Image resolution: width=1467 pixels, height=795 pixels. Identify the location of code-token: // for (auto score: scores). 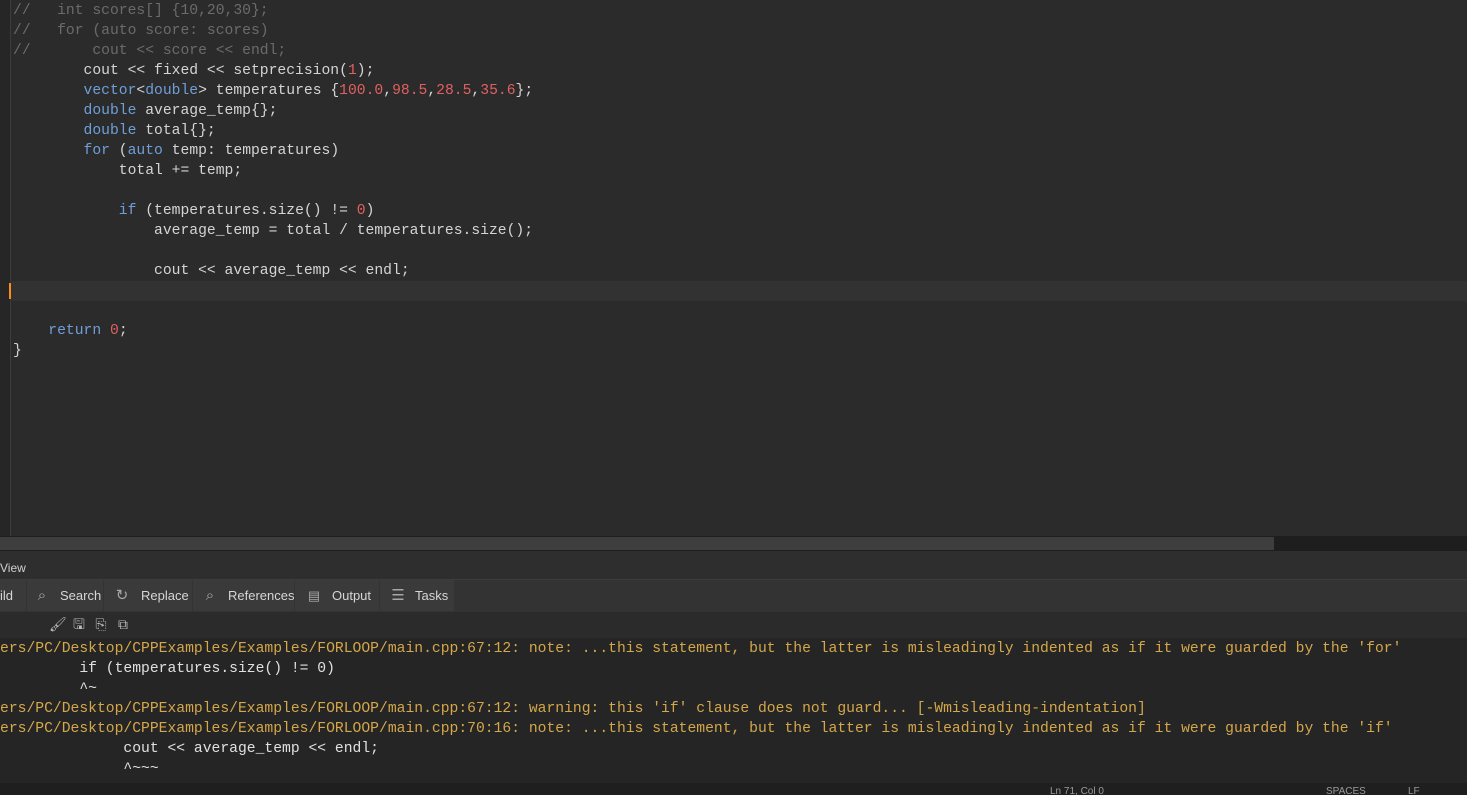
(141, 31).